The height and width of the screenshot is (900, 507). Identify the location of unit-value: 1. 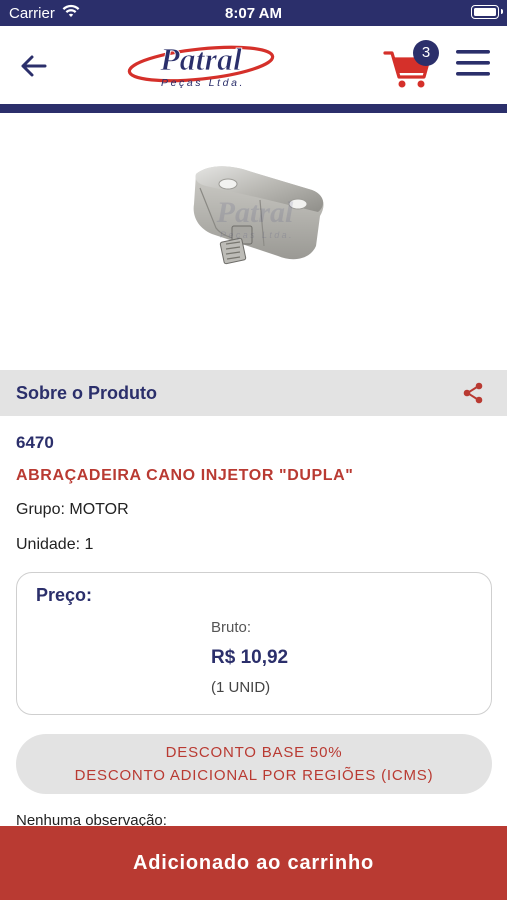
(89, 544).